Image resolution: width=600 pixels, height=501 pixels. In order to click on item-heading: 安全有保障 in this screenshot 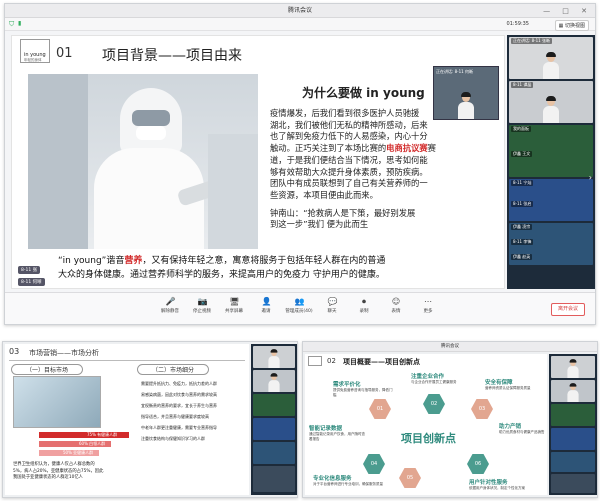, I will do `click(499, 383)`.